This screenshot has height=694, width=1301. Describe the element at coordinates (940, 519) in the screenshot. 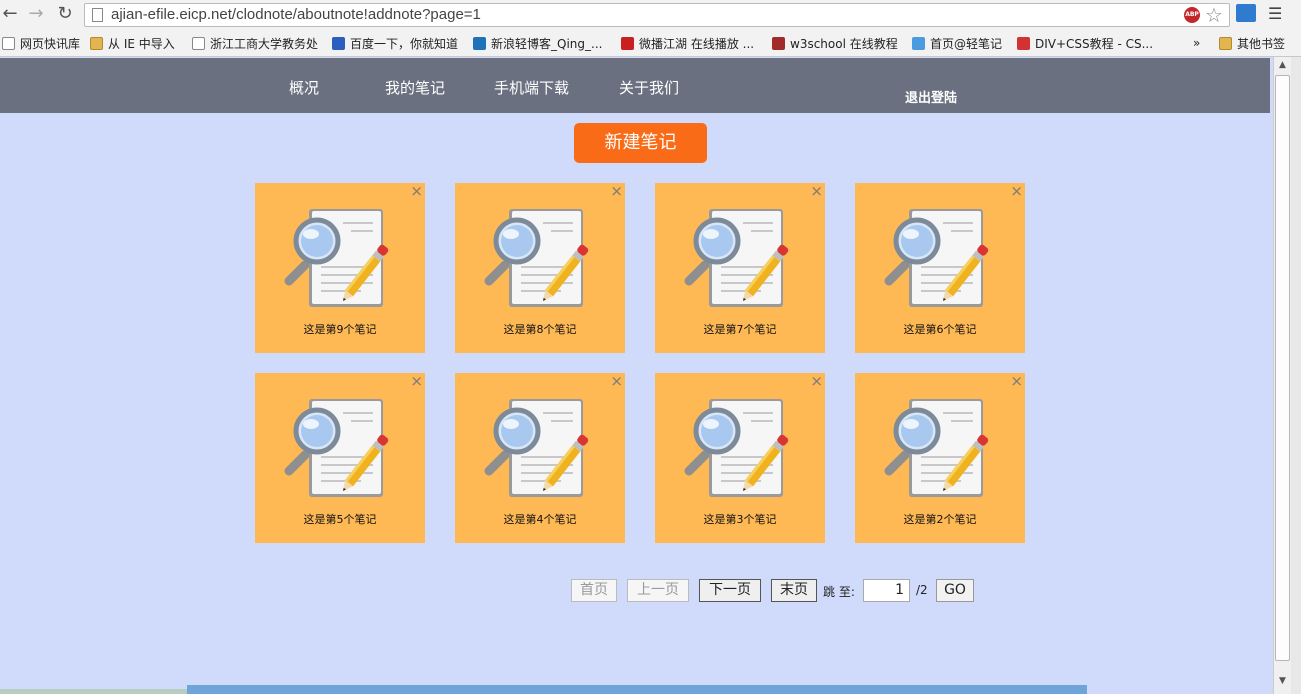

I see `note-title: 这是第2个笔记` at that location.